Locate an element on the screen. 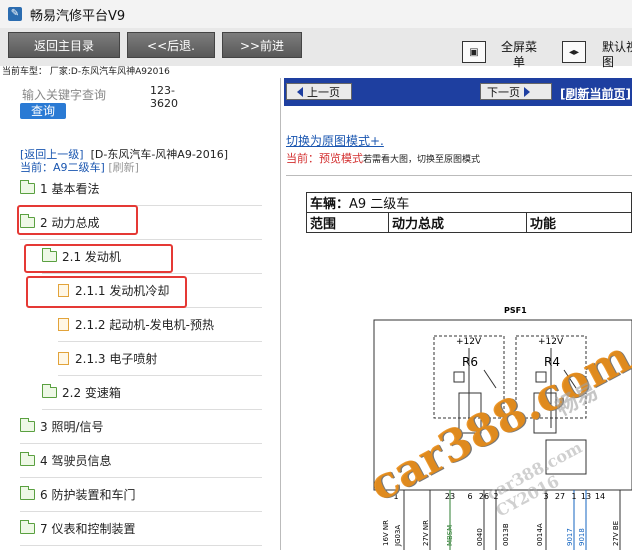 This screenshot has width=632, height=553. scope-cell: 范围 is located at coordinates (347, 222).